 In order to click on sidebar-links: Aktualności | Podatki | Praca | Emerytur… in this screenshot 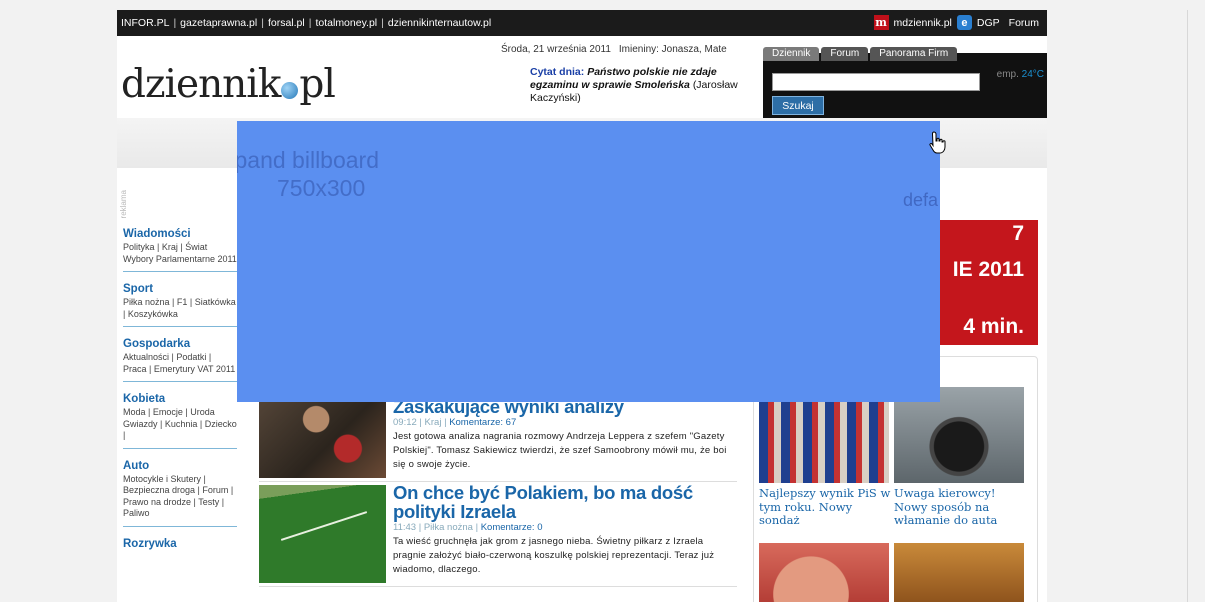, I will do `click(180, 363)`.